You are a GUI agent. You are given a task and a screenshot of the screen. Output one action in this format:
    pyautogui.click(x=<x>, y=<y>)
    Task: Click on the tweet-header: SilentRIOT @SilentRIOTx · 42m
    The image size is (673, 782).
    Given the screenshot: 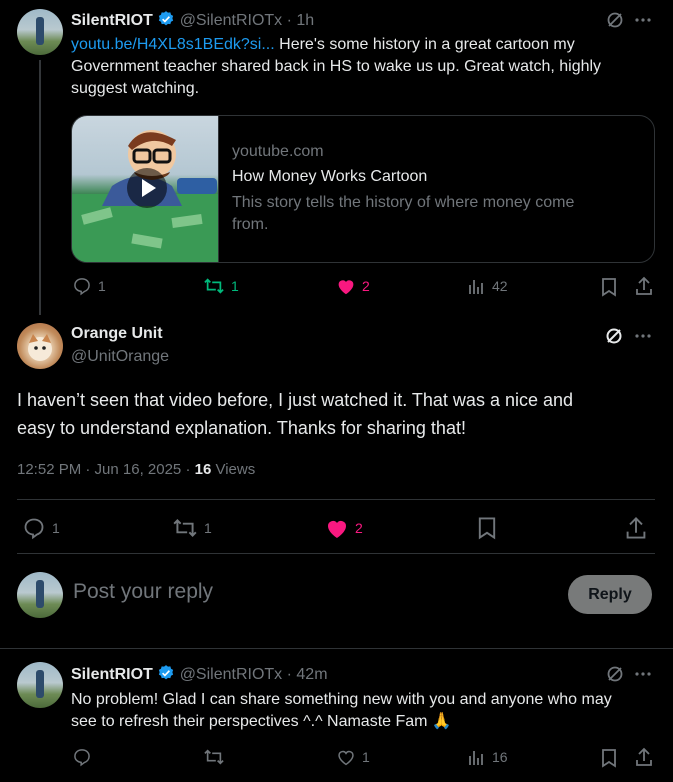 What is the action you would take?
    pyautogui.click(x=199, y=674)
    